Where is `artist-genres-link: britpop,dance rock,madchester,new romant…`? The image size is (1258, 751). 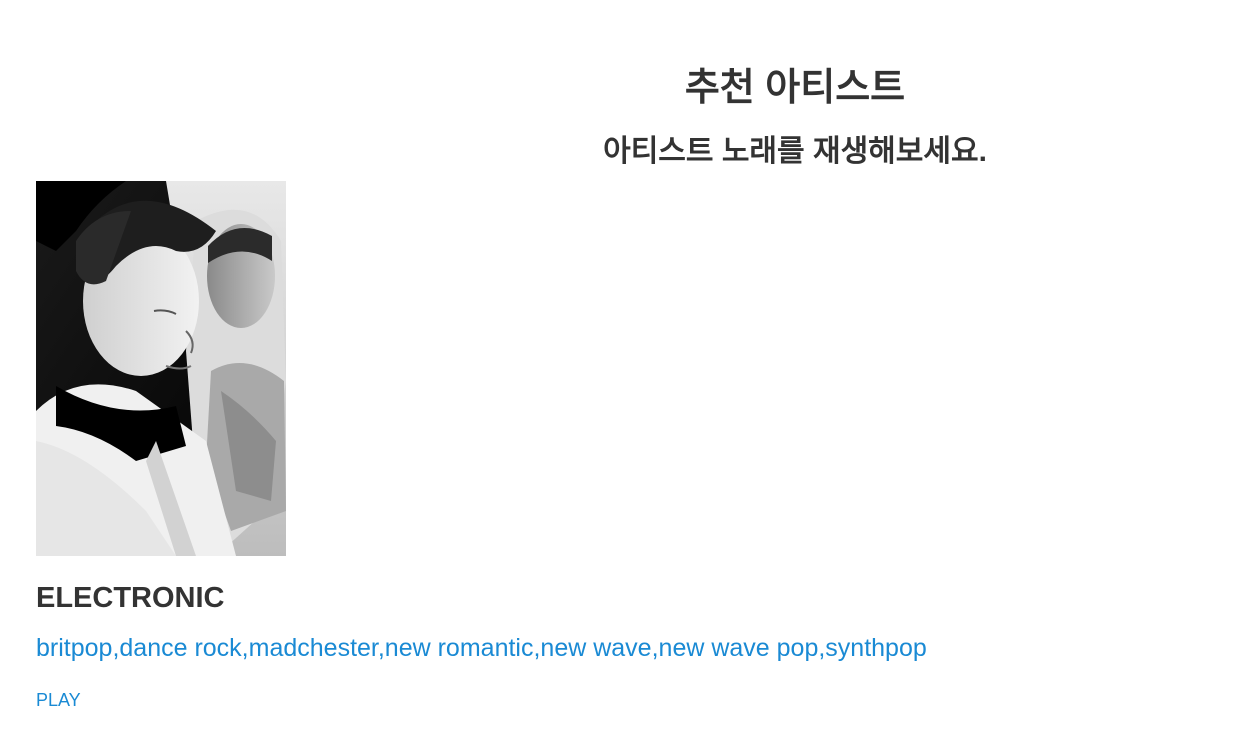 artist-genres-link: britpop,dance rock,madchester,new romant… is located at coordinates (481, 648).